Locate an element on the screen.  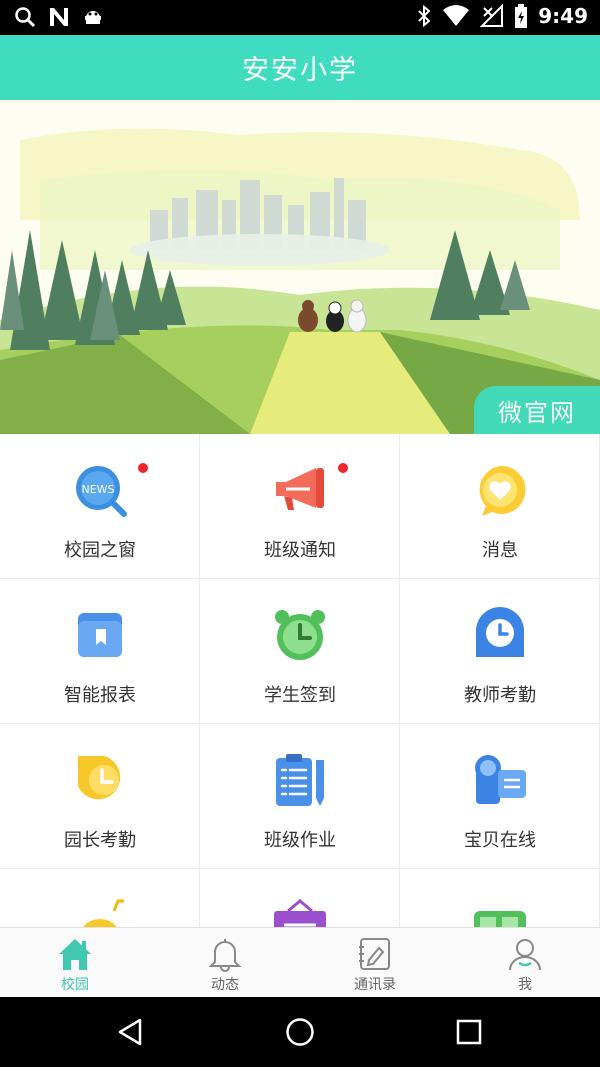
status-left-icons is located at coordinates (59, 17).